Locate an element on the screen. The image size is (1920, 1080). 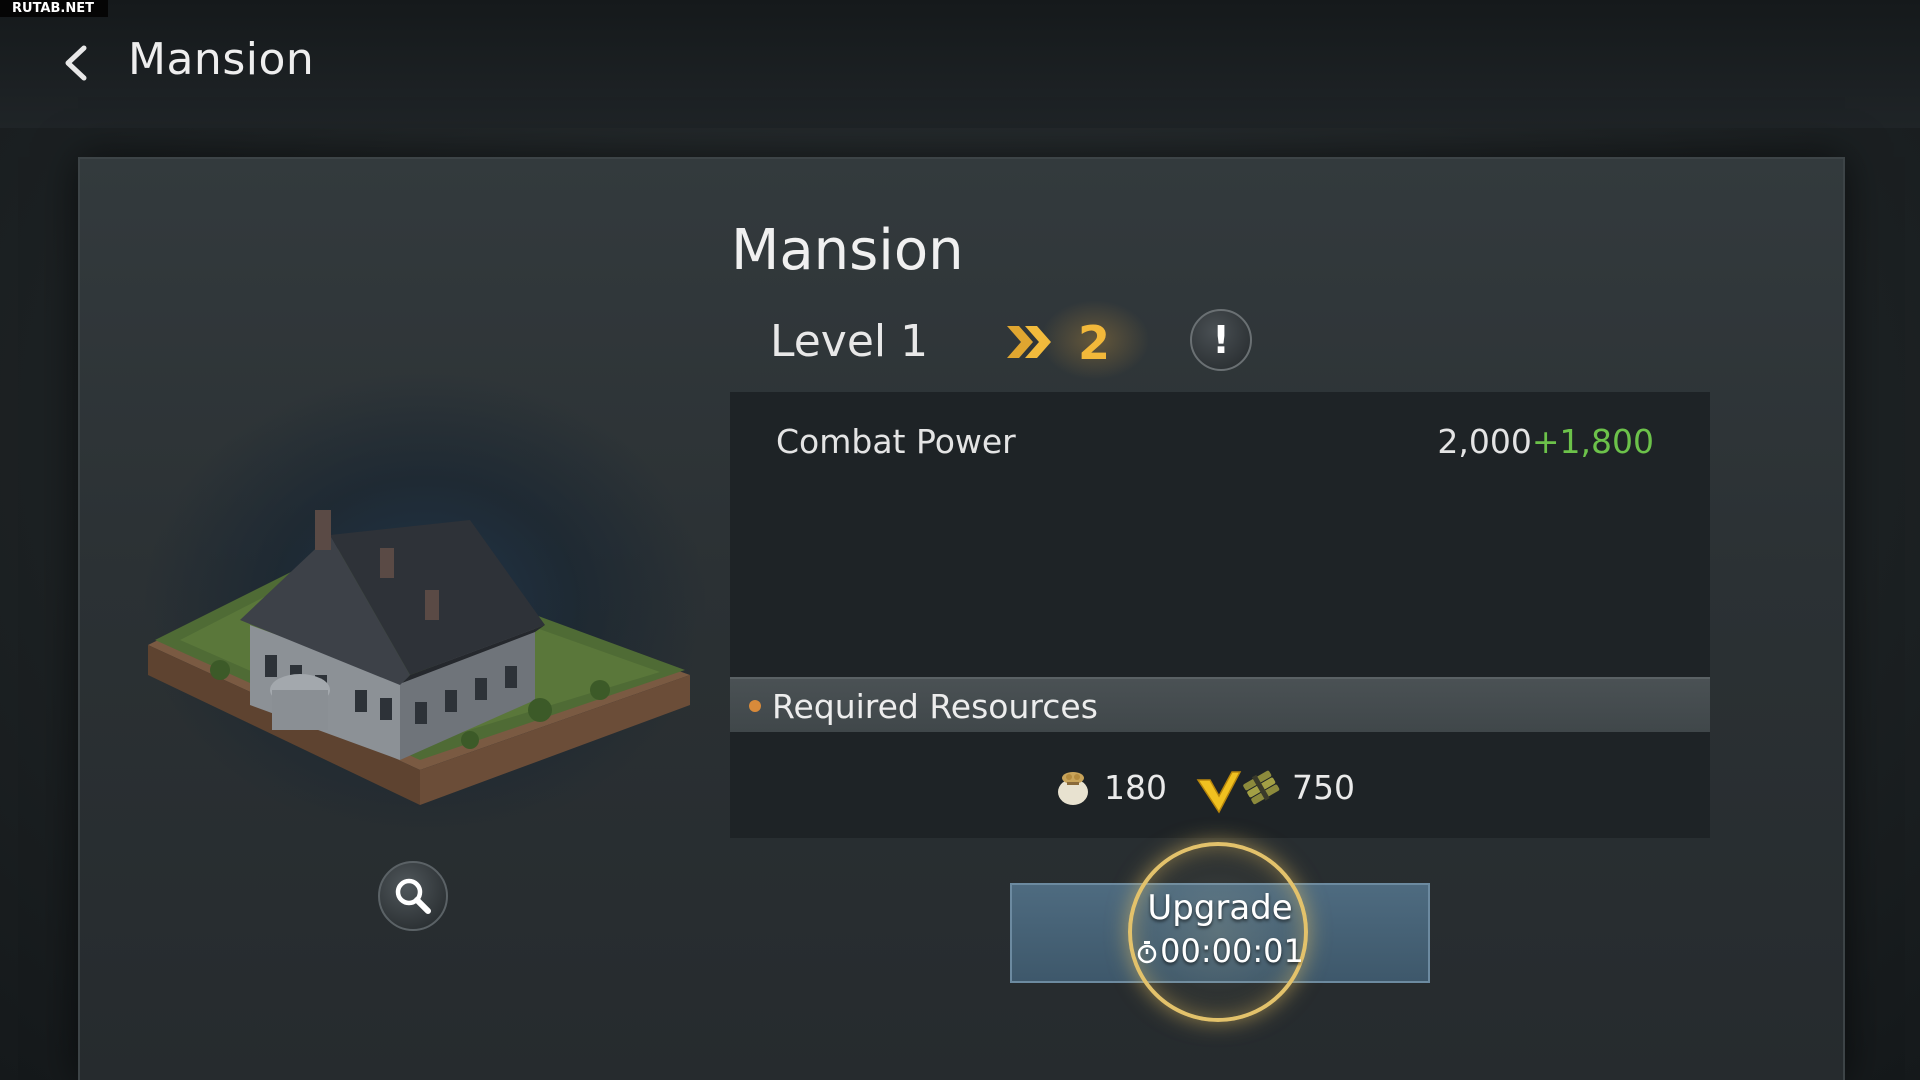
stat-values-combat-power: 2,000+1,800 is located at coordinates (1545, 441).